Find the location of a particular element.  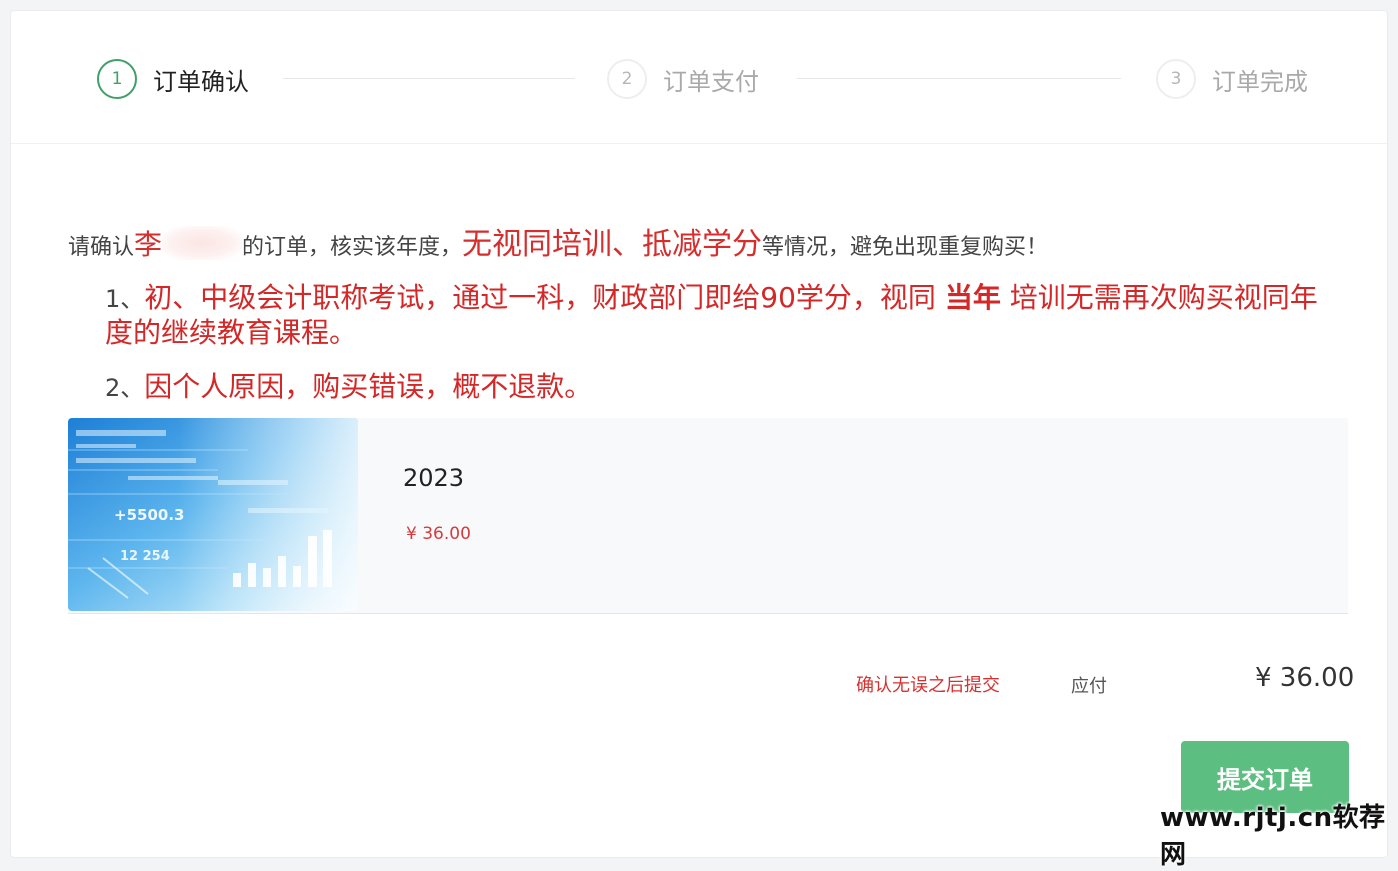

step-label-2: 订单支付 is located at coordinates (711, 81).